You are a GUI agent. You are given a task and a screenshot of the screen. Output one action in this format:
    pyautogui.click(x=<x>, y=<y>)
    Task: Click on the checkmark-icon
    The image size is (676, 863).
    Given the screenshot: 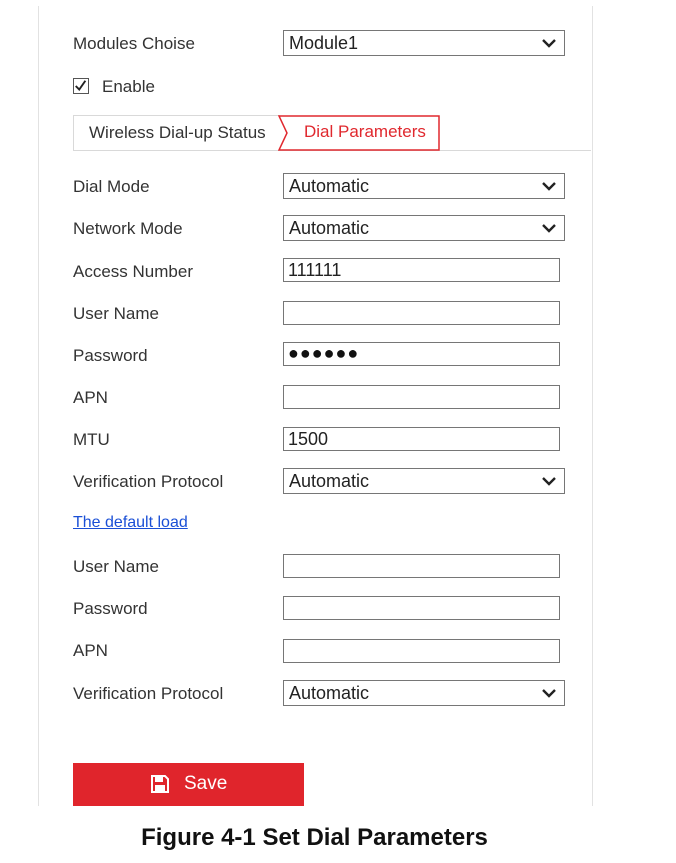 What is the action you would take?
    pyautogui.click(x=81, y=85)
    